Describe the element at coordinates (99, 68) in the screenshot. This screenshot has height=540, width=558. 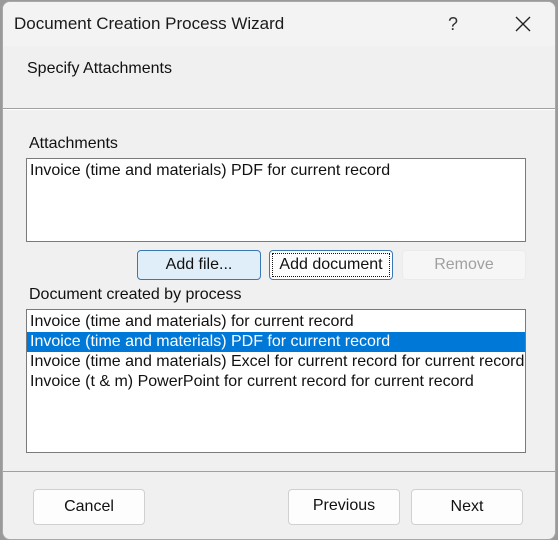
I see `step-title: Specify Attachments` at that location.